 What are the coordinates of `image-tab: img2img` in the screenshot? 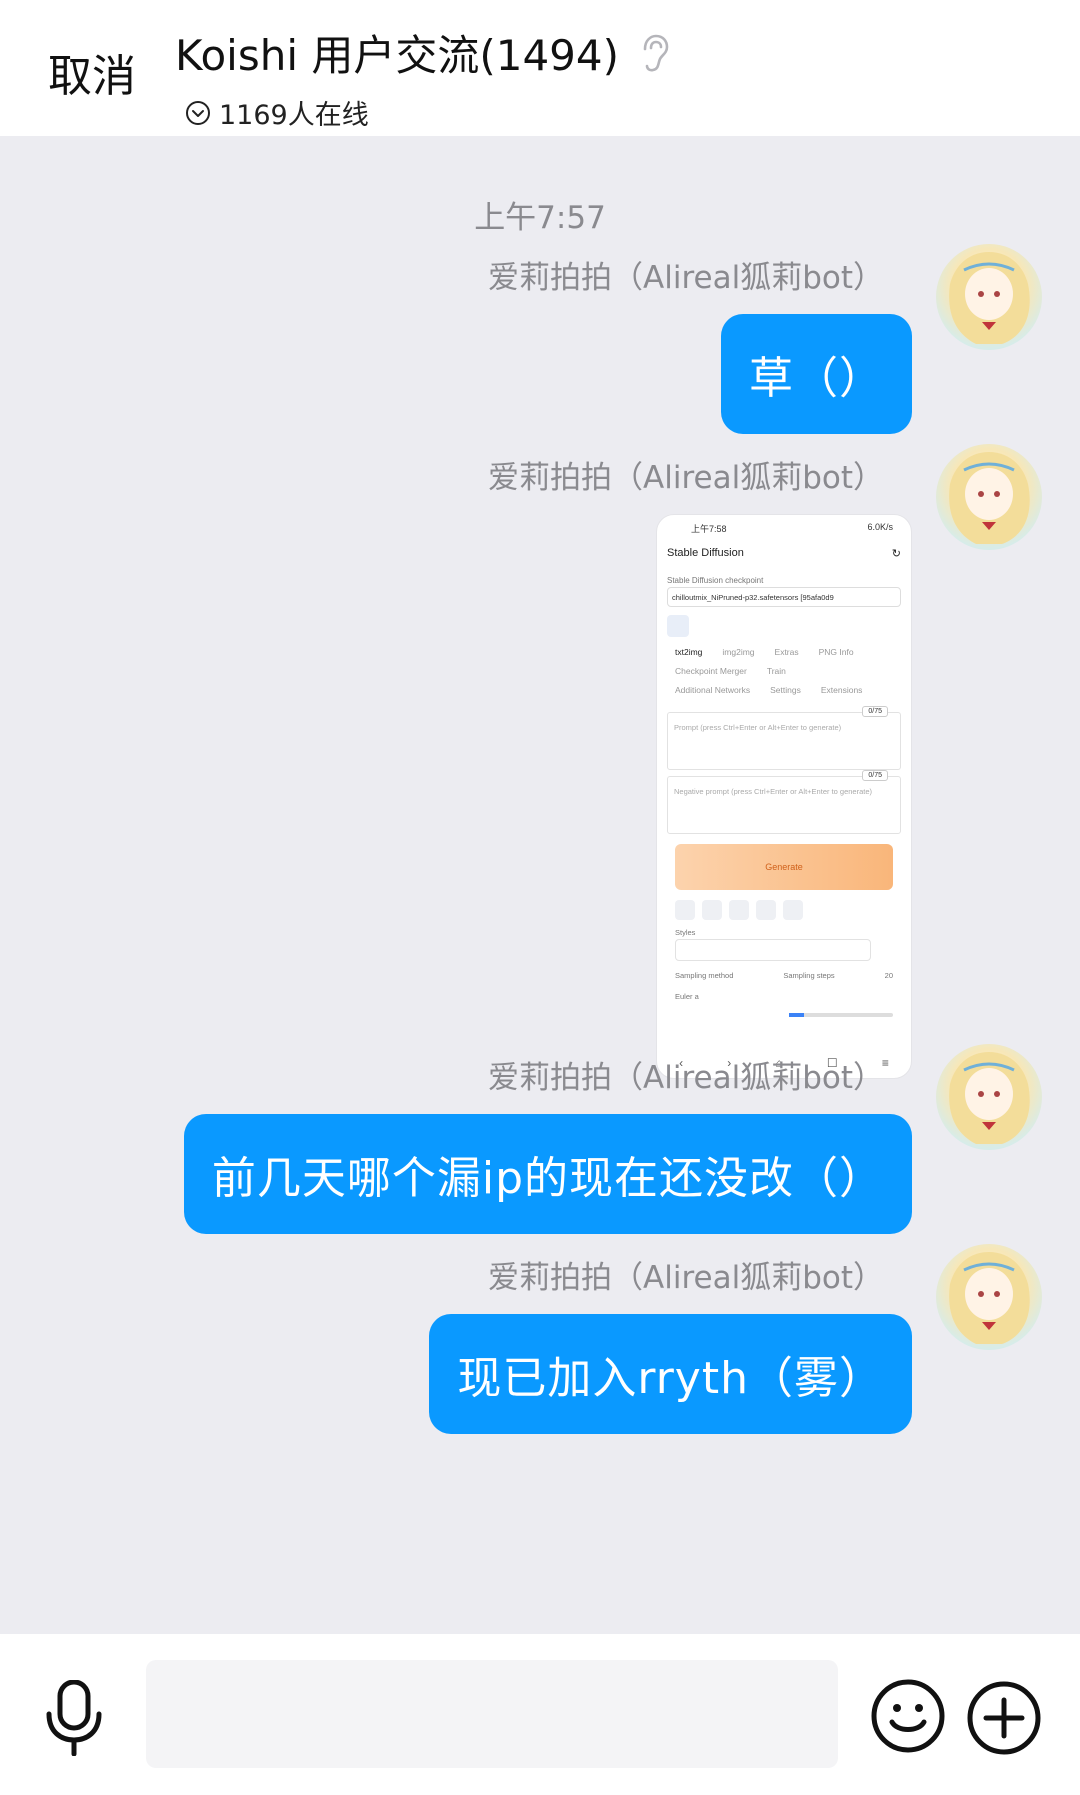 It's located at (738, 652).